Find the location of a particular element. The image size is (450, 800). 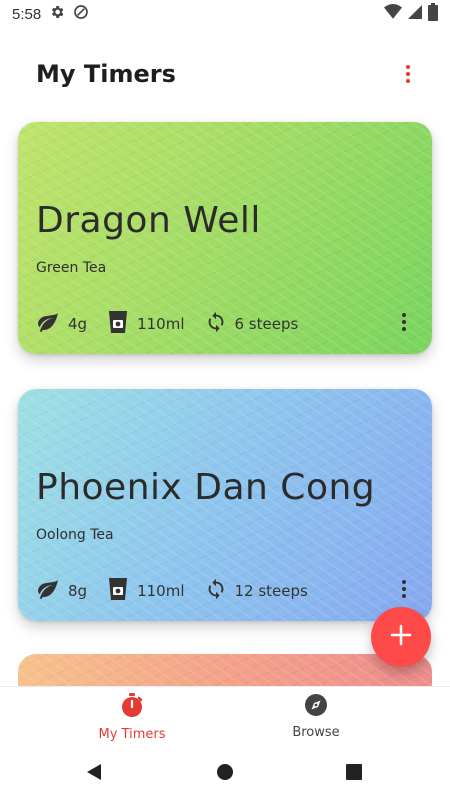

nav-browse: Browse is located at coordinates (316, 717).